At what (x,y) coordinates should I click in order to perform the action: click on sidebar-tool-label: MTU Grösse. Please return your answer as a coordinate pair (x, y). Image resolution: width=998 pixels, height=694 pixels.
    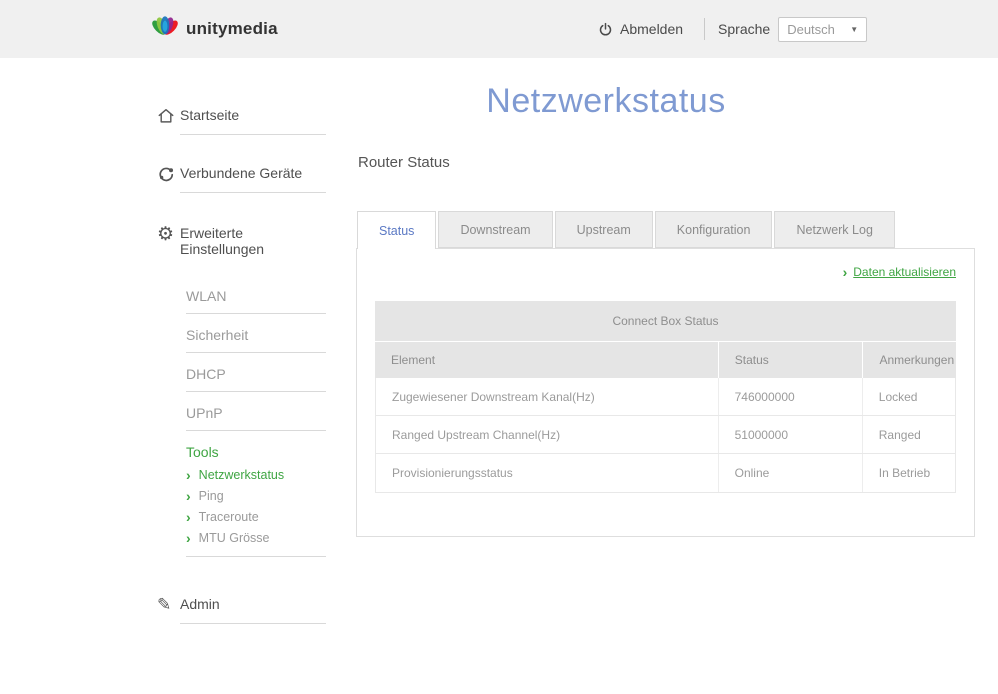
    Looking at the image, I should click on (234, 538).